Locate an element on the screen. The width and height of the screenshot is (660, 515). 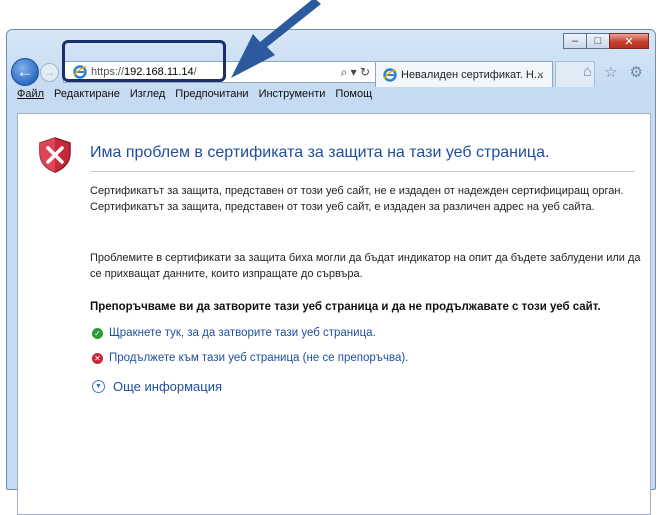
menu-favorites: Предпочитани is located at coordinates (211, 97).